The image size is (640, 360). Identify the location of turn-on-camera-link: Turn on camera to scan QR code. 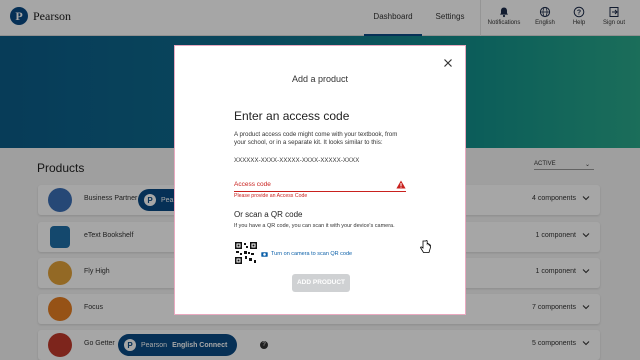
(306, 254).